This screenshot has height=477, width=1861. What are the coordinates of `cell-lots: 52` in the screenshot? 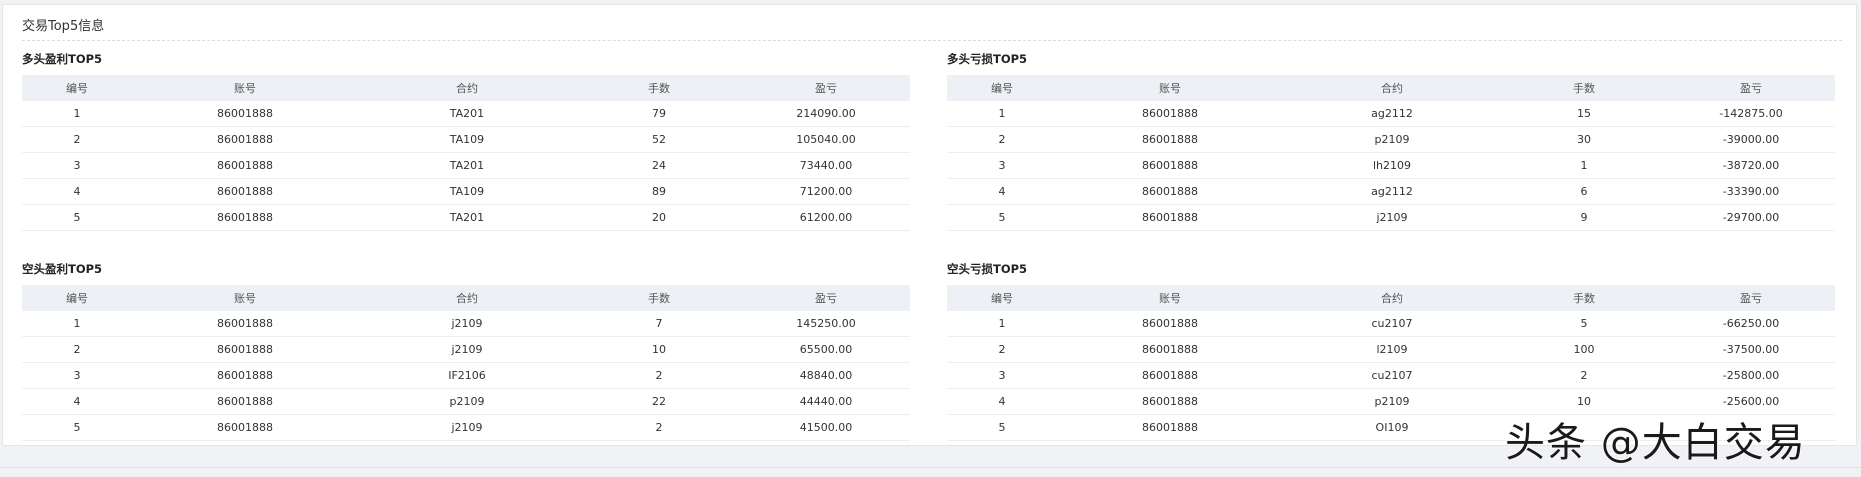 It's located at (659, 139).